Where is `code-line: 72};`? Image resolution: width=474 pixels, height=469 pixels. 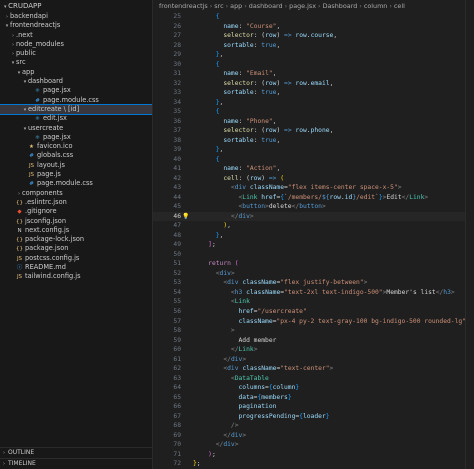
code-line: 72}; is located at coordinates (313, 464).